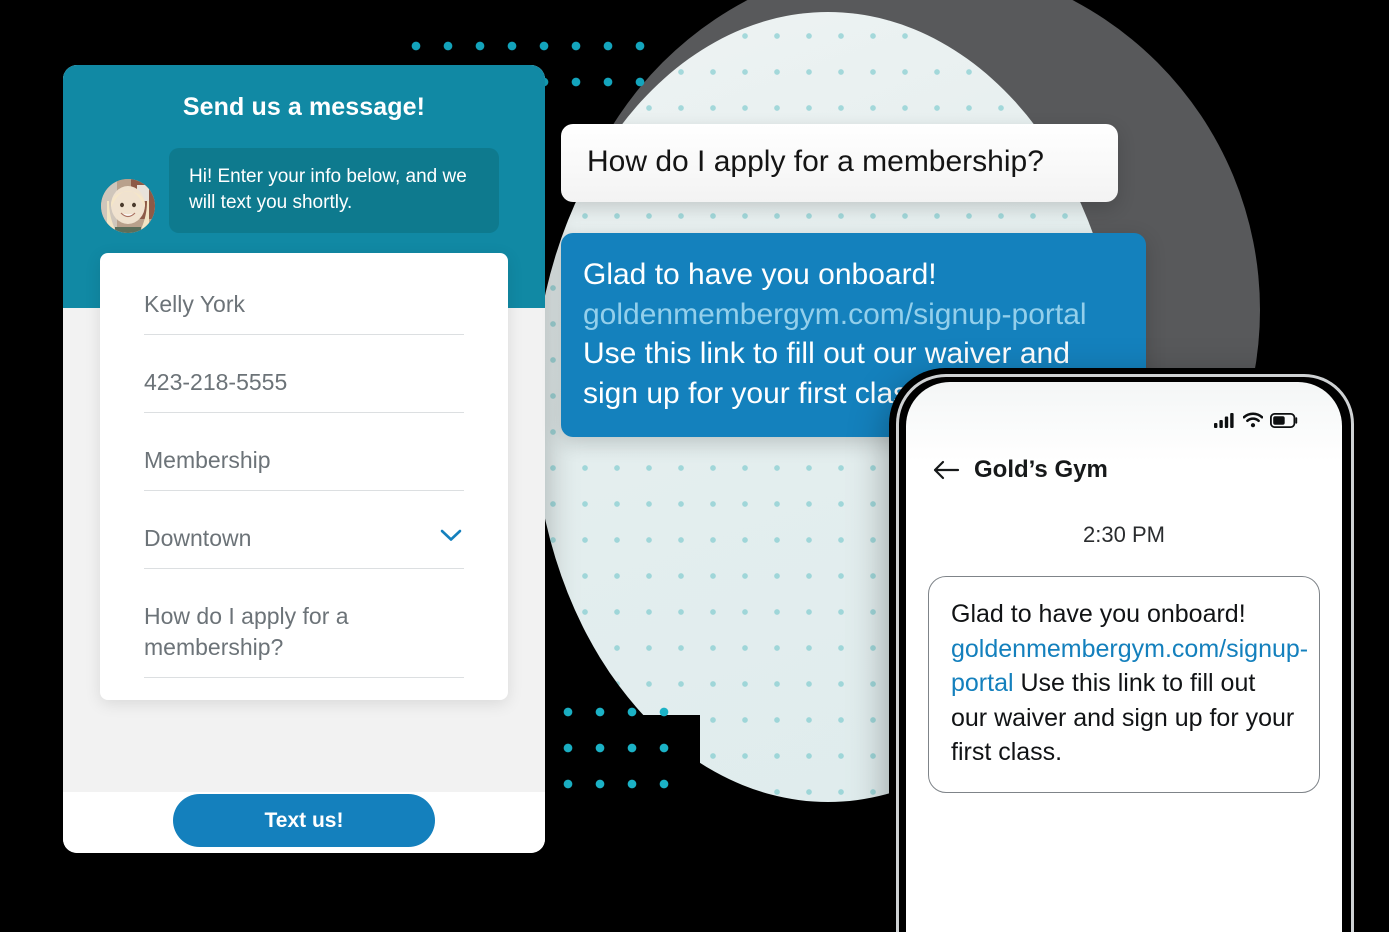 This screenshot has height=932, width=1389. Describe the element at coordinates (451, 535) in the screenshot. I see `chevron-down-icon` at that location.